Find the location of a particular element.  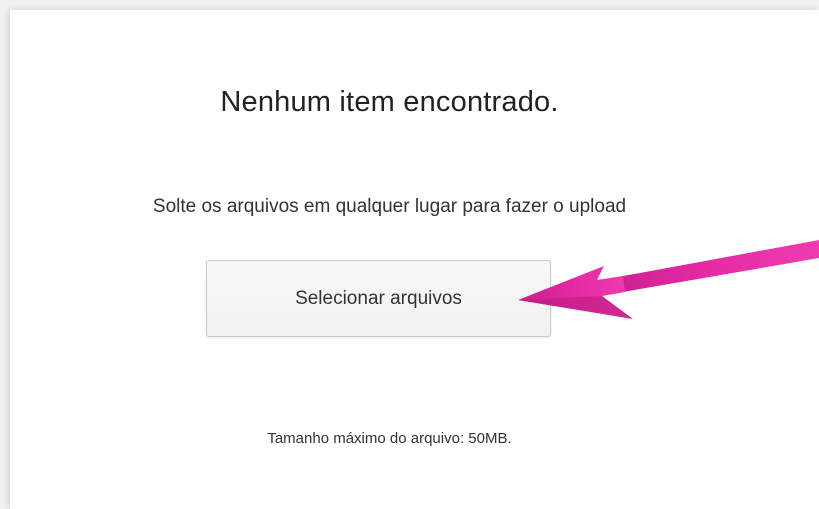

select-files-button: Selecionar arquivos is located at coordinates (378, 298).